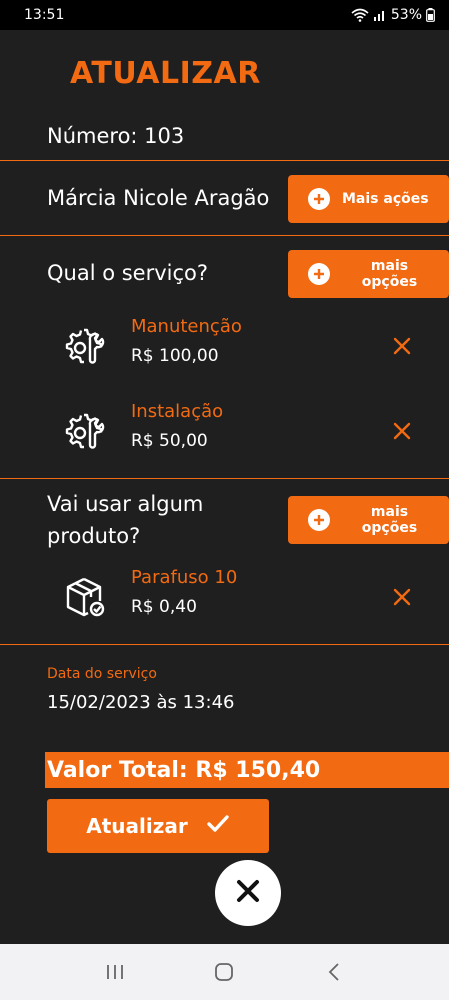 The image size is (449, 1000). What do you see at coordinates (177, 411) in the screenshot?
I see `service-name: Instalação` at bounding box center [177, 411].